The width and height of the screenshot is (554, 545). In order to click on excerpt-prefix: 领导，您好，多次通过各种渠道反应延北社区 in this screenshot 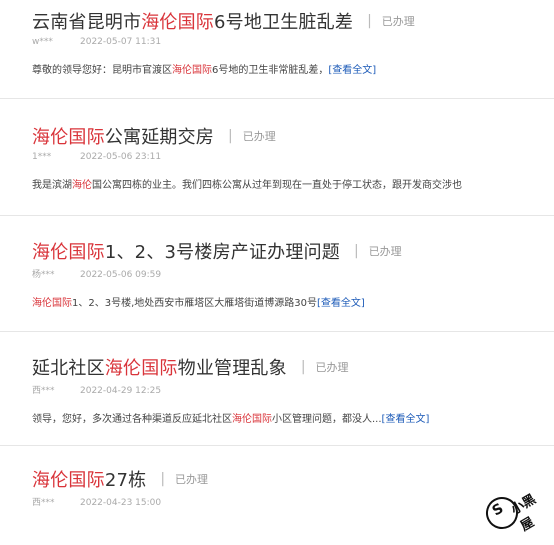, I will do `click(132, 419)`.